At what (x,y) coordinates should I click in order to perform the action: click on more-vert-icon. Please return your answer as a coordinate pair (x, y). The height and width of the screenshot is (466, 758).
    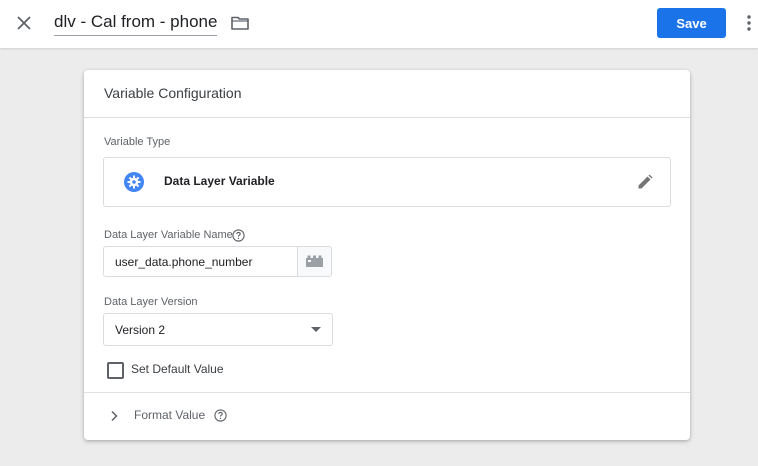
    Looking at the image, I should click on (749, 23).